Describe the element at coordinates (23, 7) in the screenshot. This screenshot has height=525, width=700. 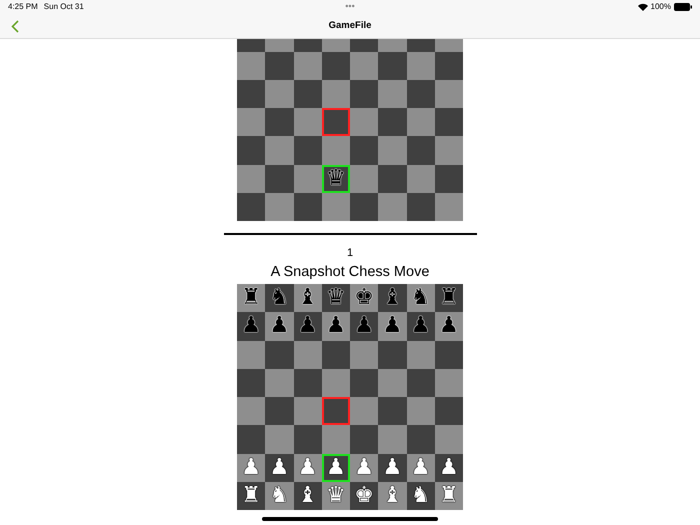
I see `status-time: 4:25 PM` at that location.